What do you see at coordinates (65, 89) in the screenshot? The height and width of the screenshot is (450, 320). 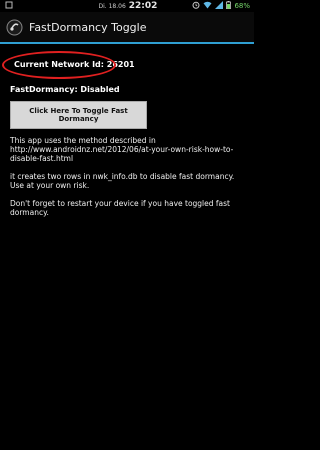 I see `fast-dormancy-status: FastDormancy: Disabled` at bounding box center [65, 89].